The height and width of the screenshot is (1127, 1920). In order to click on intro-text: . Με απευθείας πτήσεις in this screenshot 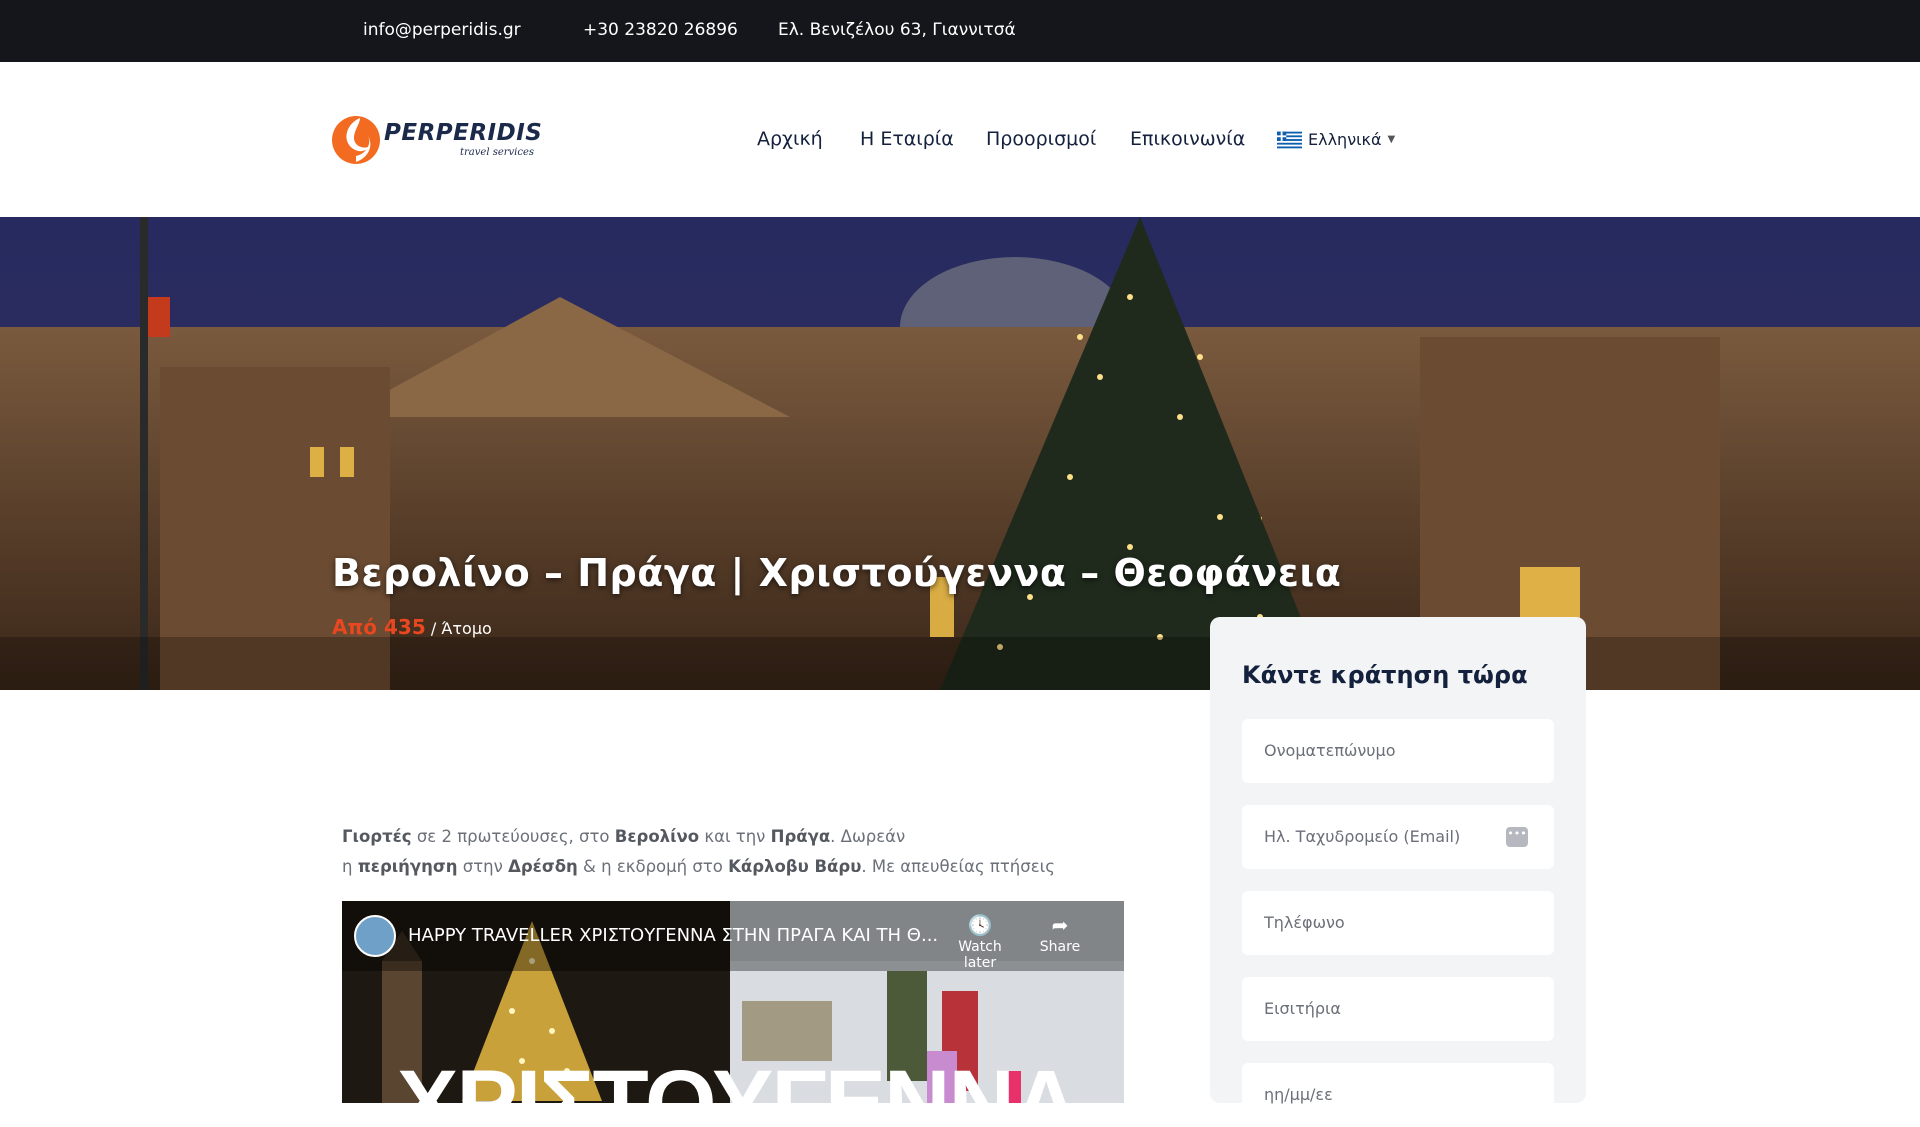, I will do `click(958, 866)`.